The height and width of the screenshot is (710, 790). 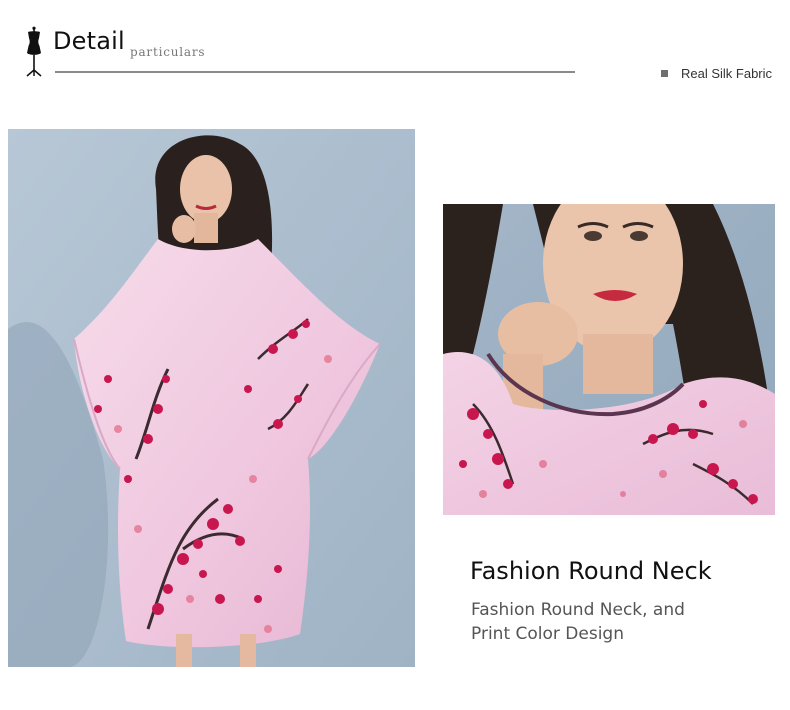 What do you see at coordinates (89, 41) in the screenshot?
I see `section-title: Detail` at bounding box center [89, 41].